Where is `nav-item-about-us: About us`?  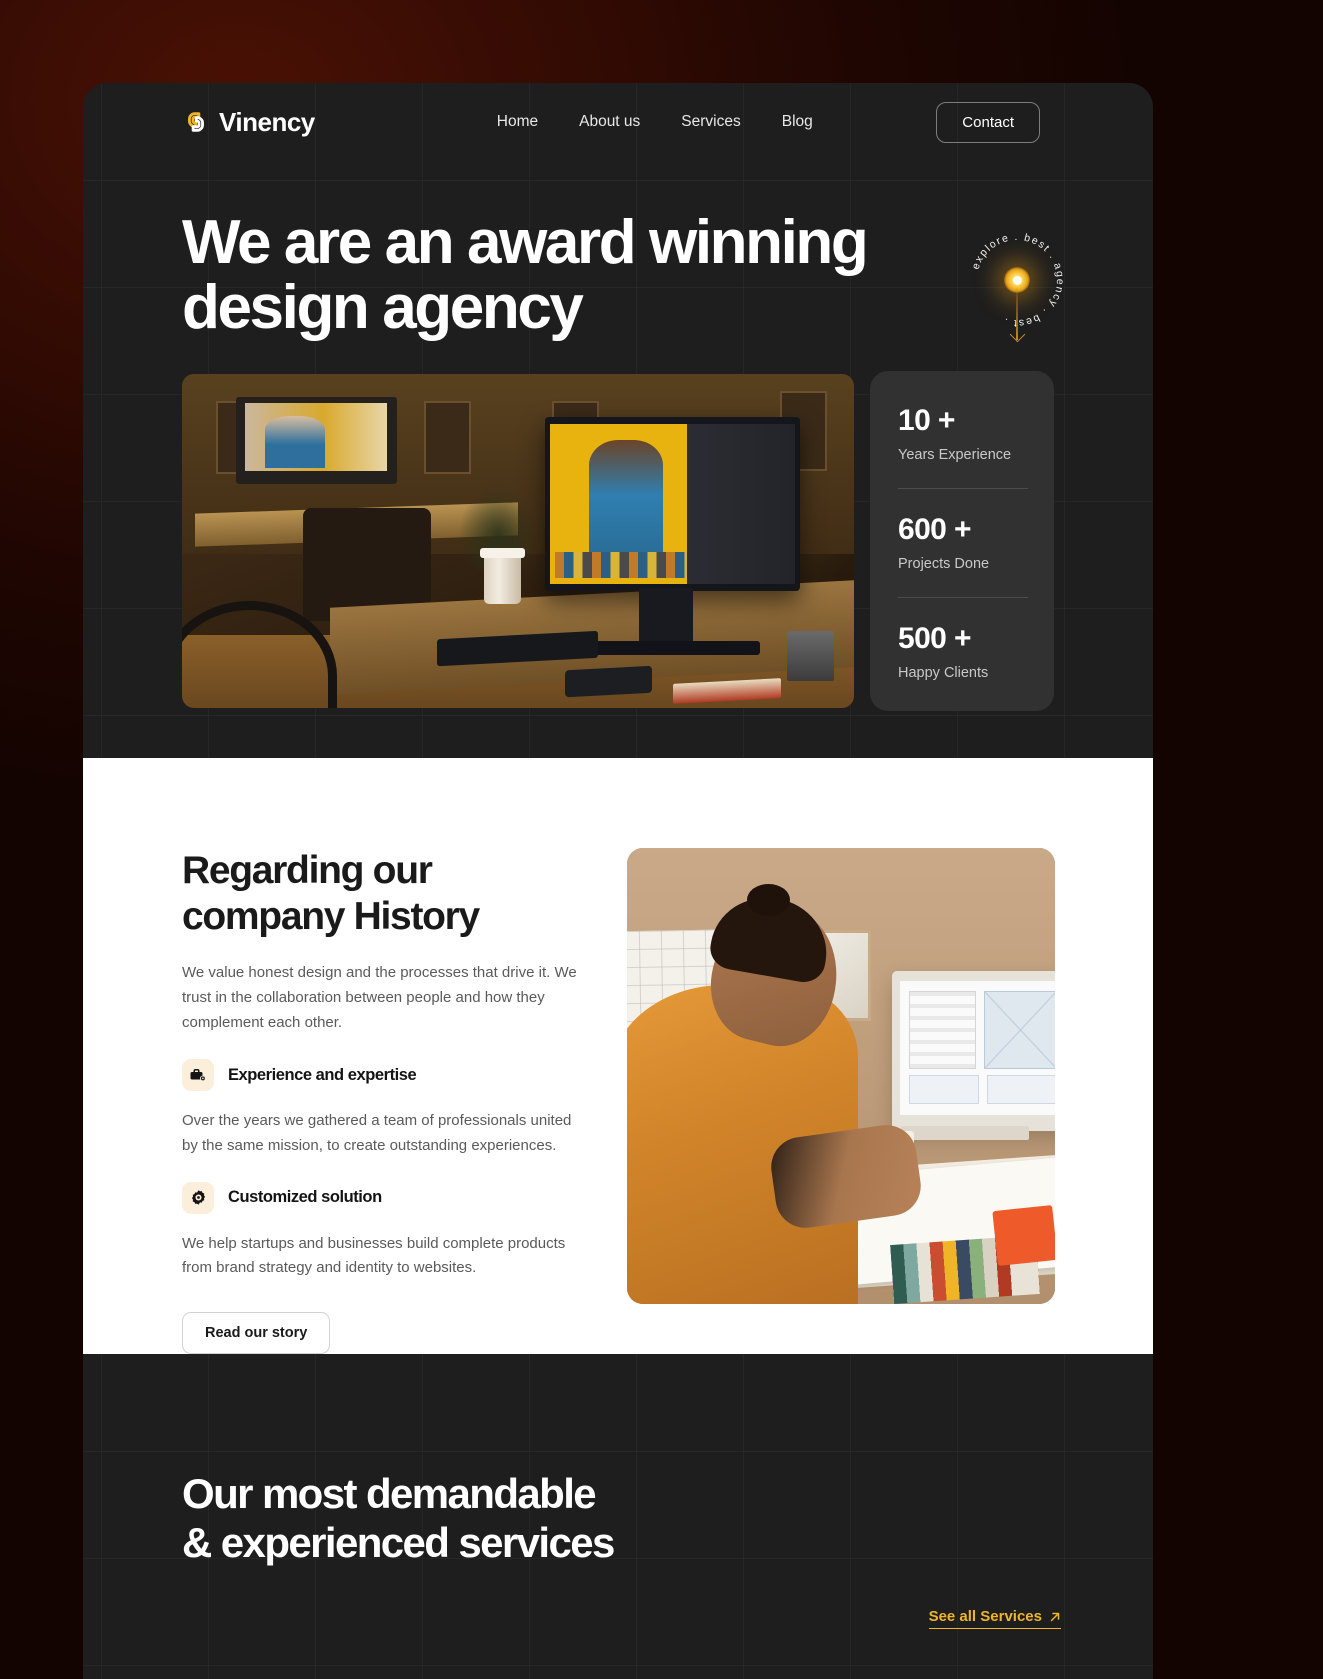
nav-item-about-us: About us is located at coordinates (609, 122).